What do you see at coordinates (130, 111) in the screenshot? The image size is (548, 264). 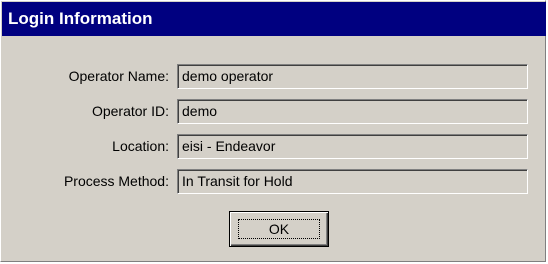 I see `operator-id-label: Operator ID:` at bounding box center [130, 111].